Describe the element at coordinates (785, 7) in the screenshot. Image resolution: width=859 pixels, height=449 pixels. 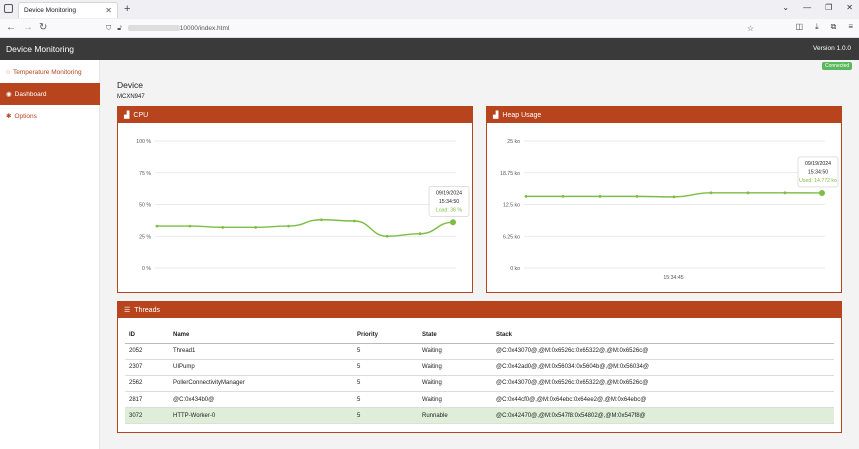
I see `chevron-down-icon: ⌄` at that location.